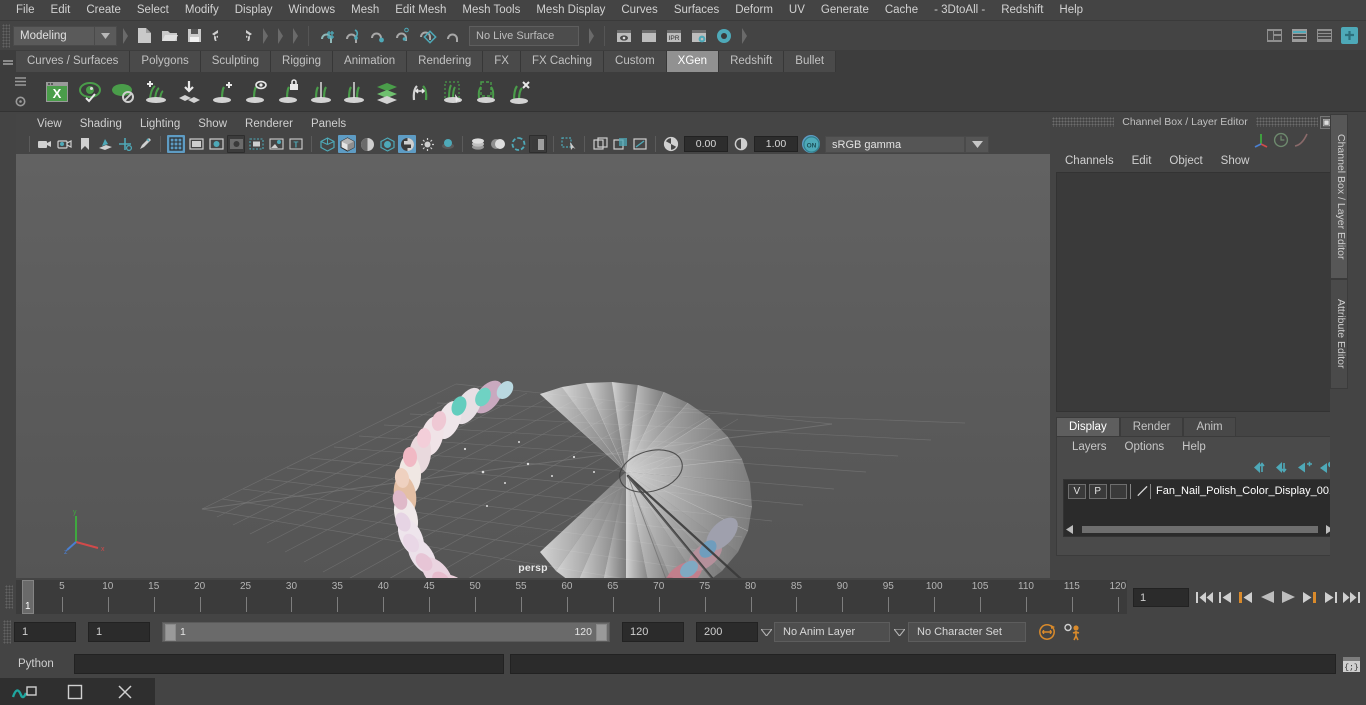 The height and width of the screenshot is (705, 1366). What do you see at coordinates (1083, 122) in the screenshot?
I see `panel-drag-dots-left` at bounding box center [1083, 122].